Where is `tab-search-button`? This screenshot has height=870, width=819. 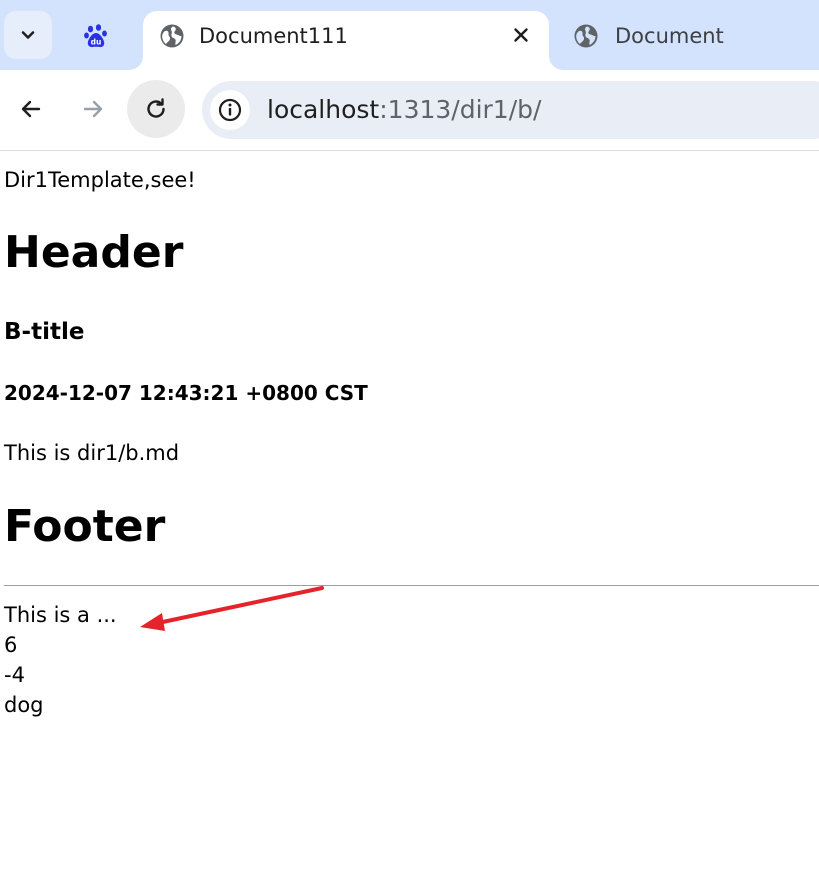
tab-search-button is located at coordinates (28, 35).